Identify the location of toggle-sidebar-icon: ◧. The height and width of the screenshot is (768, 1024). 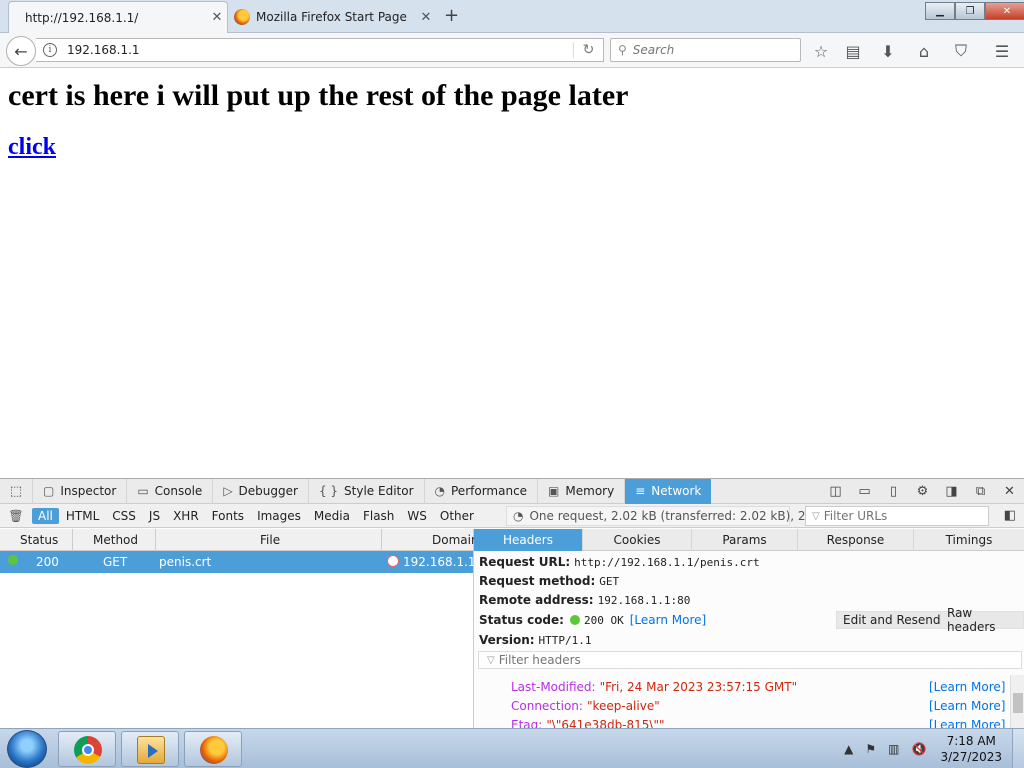
(1010, 515).